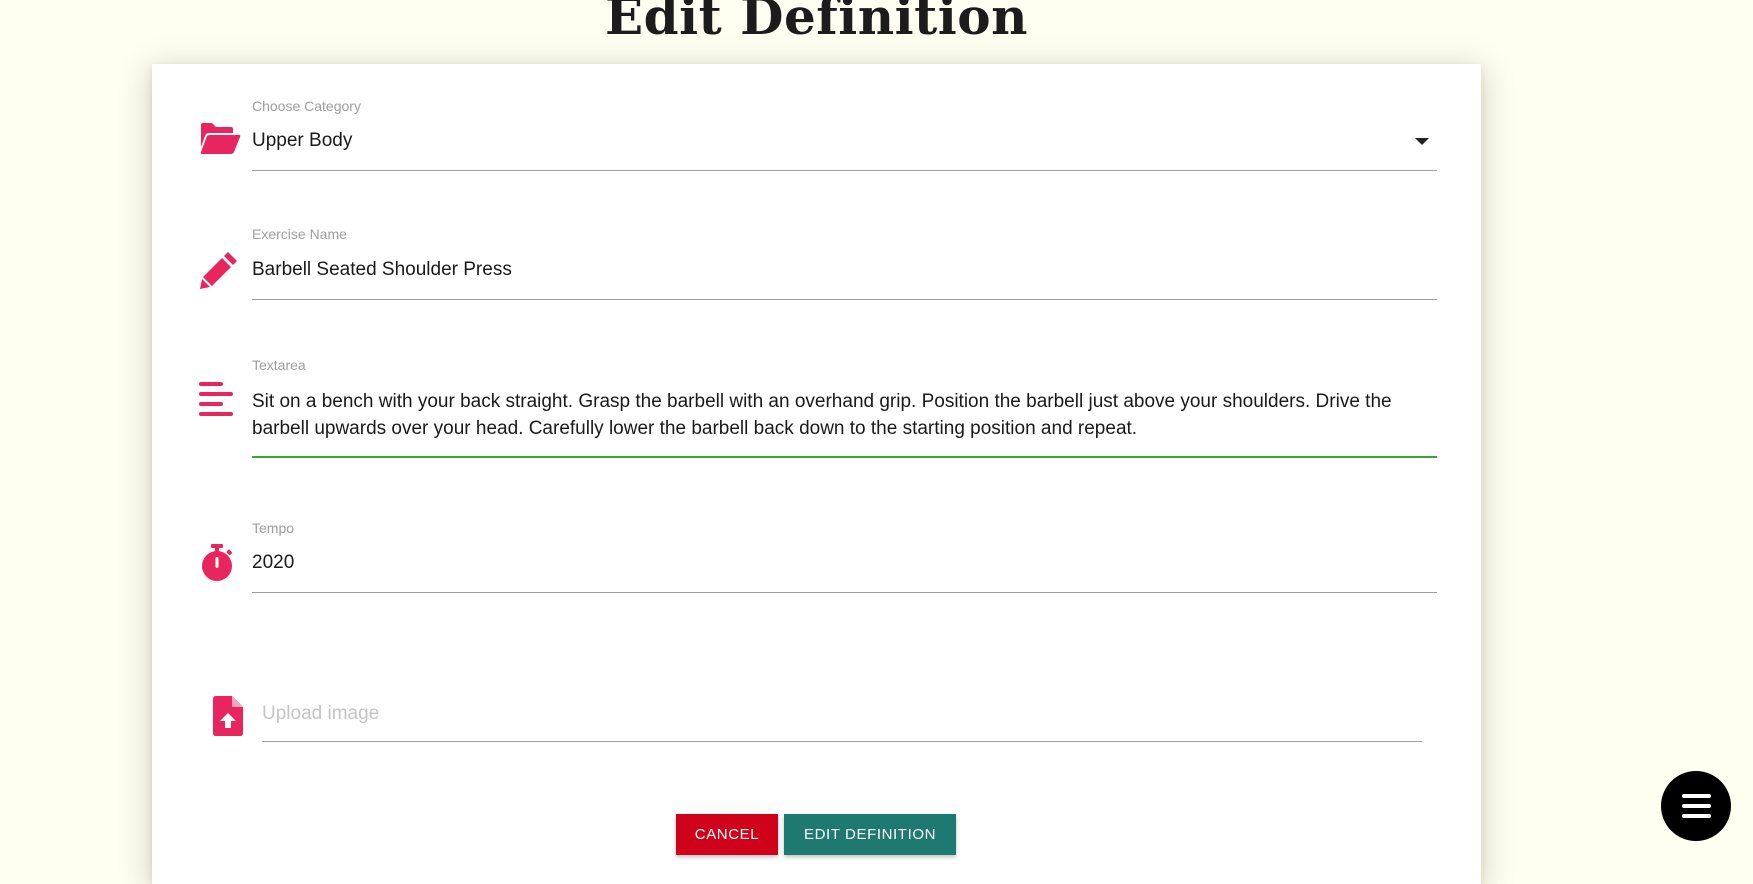 This screenshot has height=884, width=1753. What do you see at coordinates (870, 834) in the screenshot?
I see `edit-definition-button: EDIT DEFINITION` at bounding box center [870, 834].